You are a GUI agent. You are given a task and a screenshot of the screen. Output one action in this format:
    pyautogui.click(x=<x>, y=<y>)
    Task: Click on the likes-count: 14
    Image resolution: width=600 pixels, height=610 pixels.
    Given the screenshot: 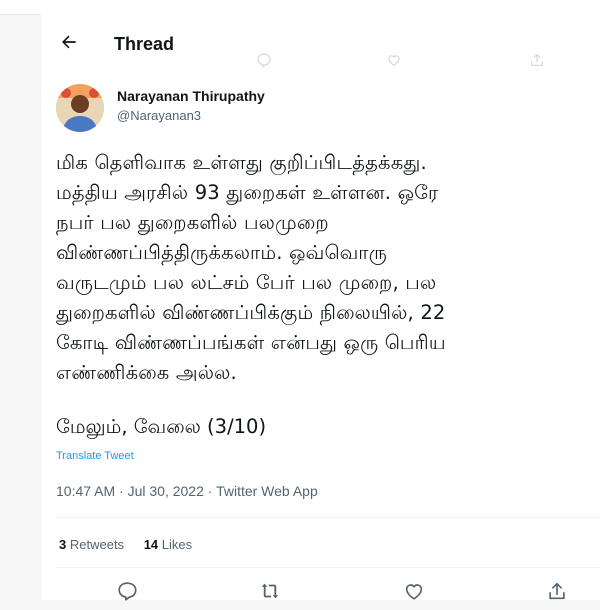 What is the action you would take?
    pyautogui.click(x=151, y=544)
    